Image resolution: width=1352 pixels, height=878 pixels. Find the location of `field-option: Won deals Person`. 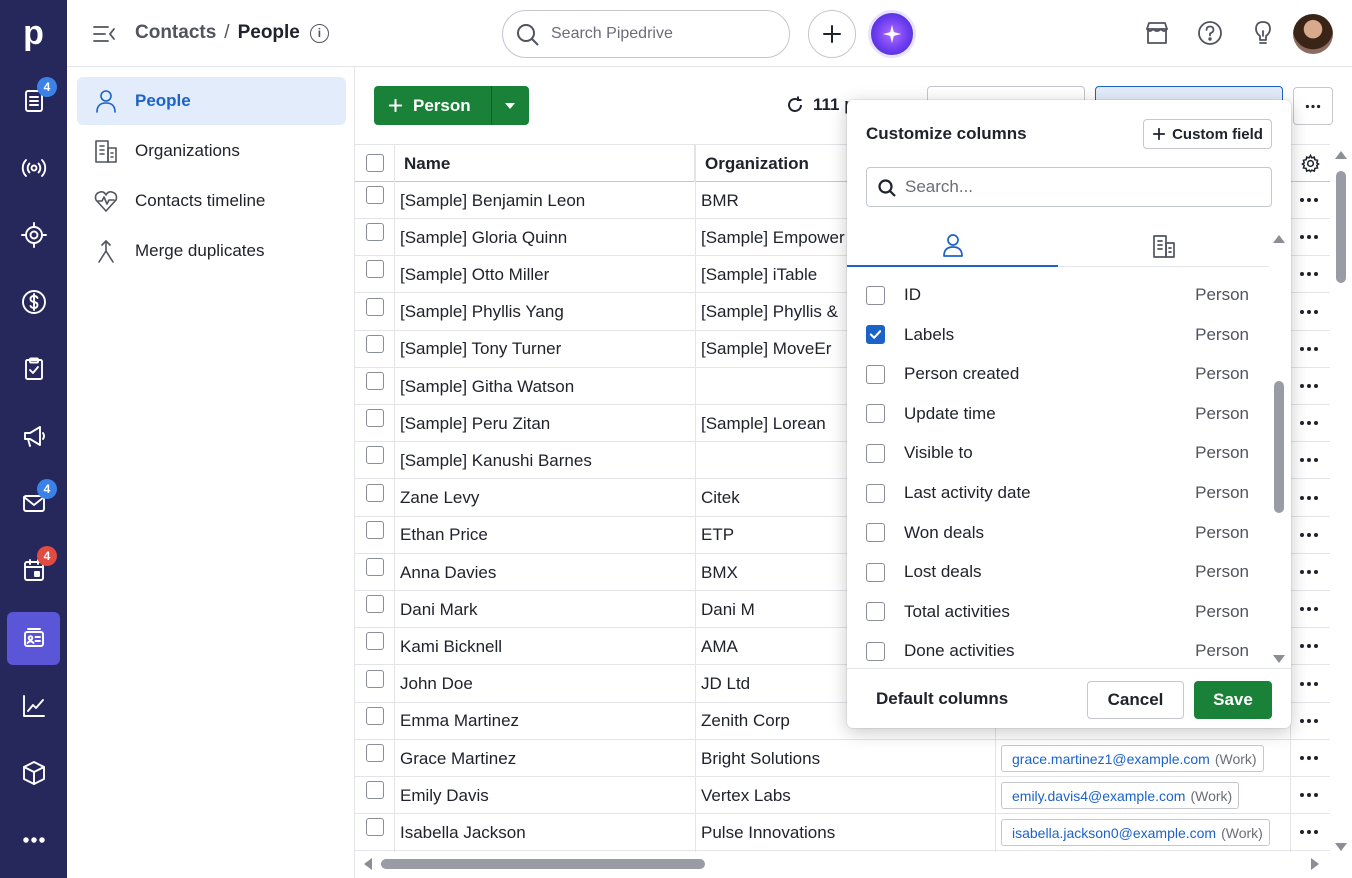

field-option: Won deals Person is located at coordinates (1057, 533).